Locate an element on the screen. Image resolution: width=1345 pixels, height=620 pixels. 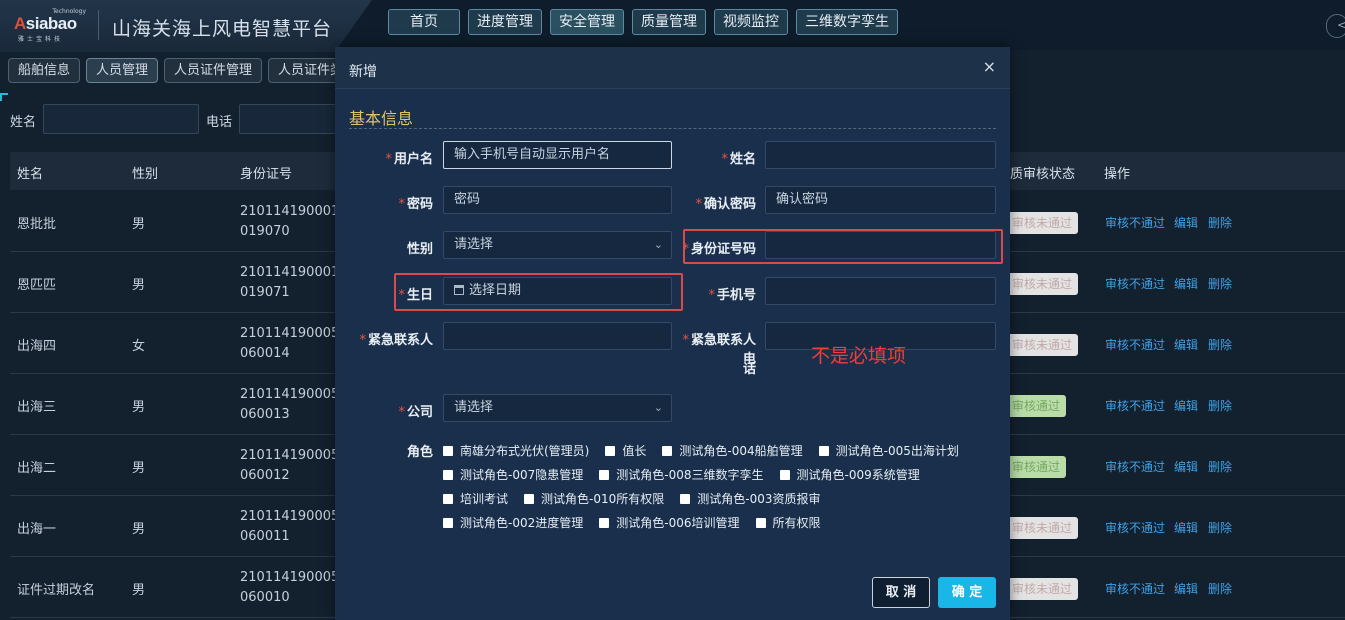
dialog-header: 新增 × is located at coordinates (672, 68).